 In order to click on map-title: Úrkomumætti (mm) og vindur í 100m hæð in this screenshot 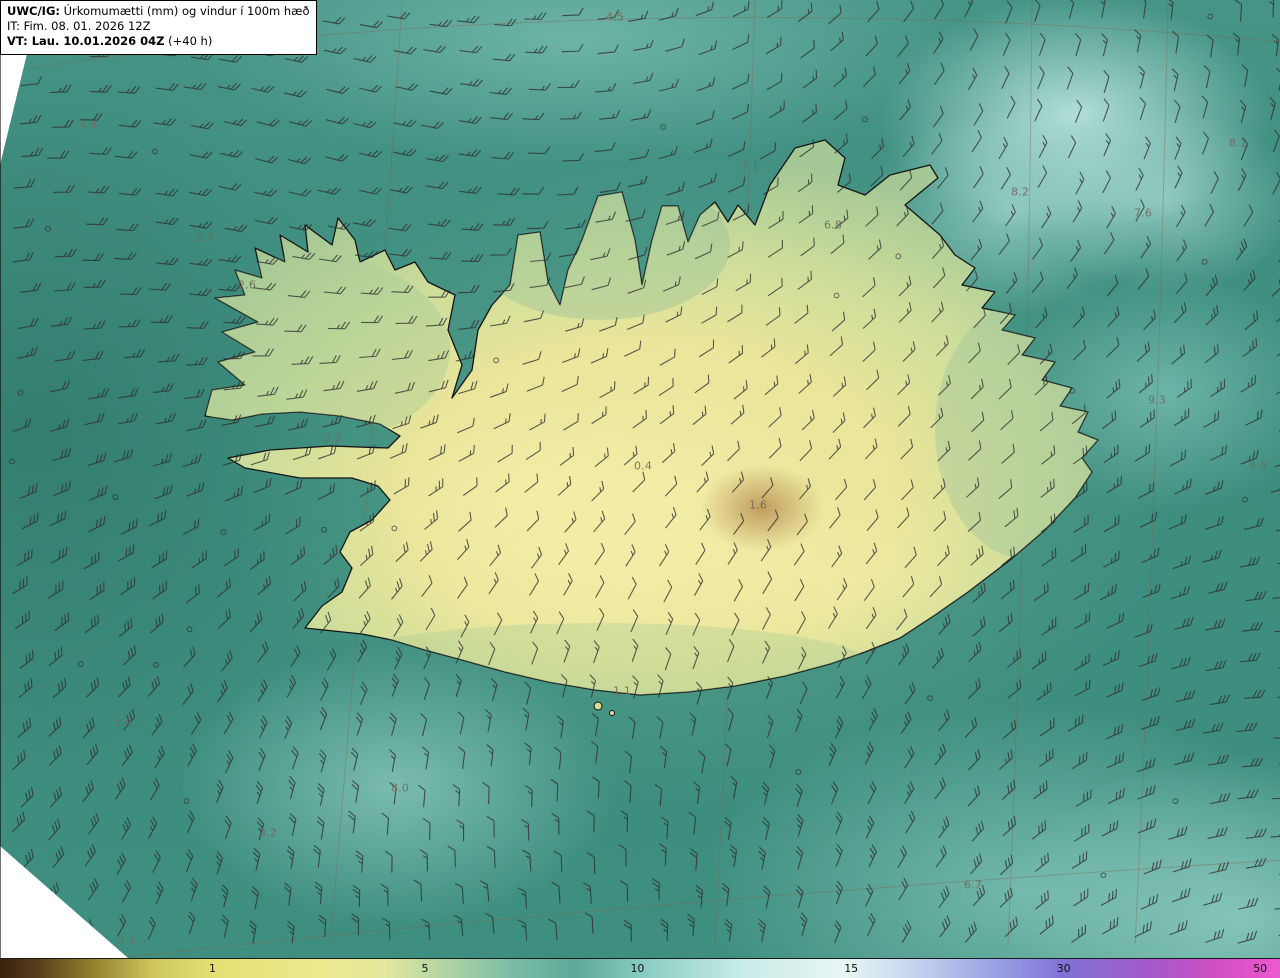, I will do `click(186, 11)`.